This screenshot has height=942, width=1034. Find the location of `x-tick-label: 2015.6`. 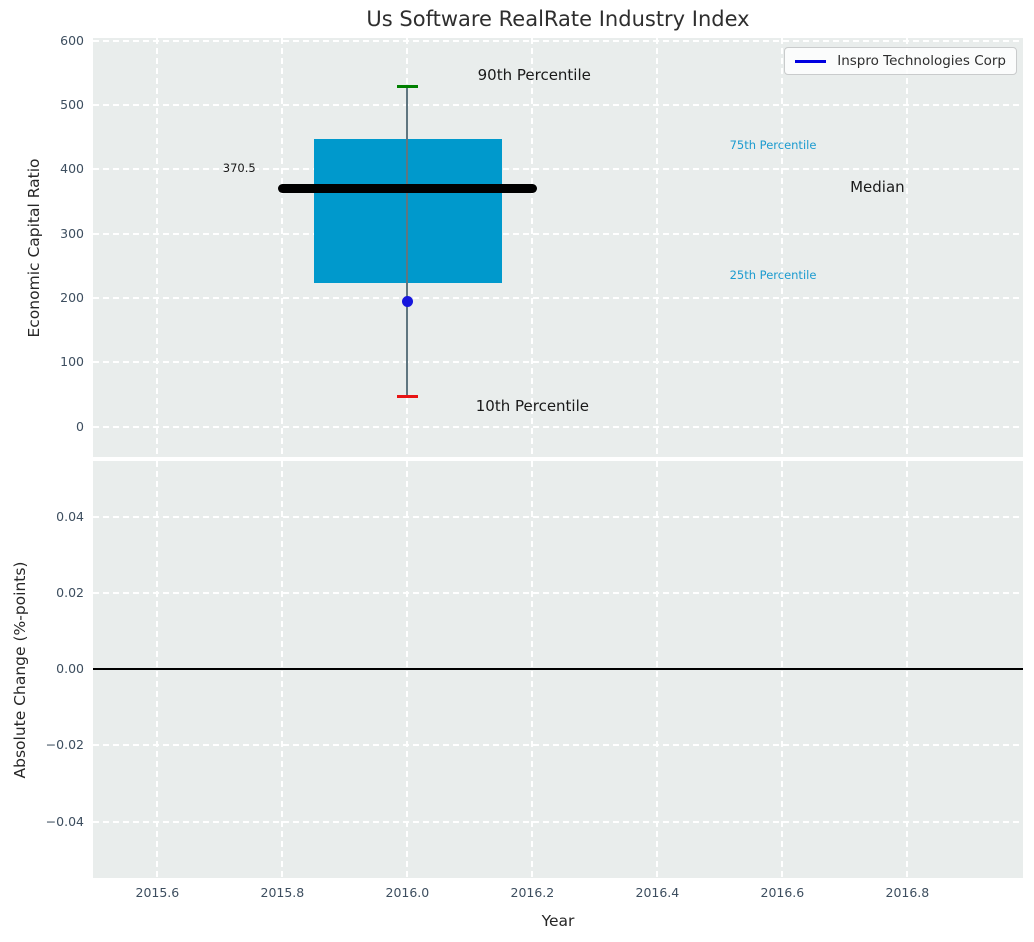

x-tick-label: 2015.6 is located at coordinates (157, 892).